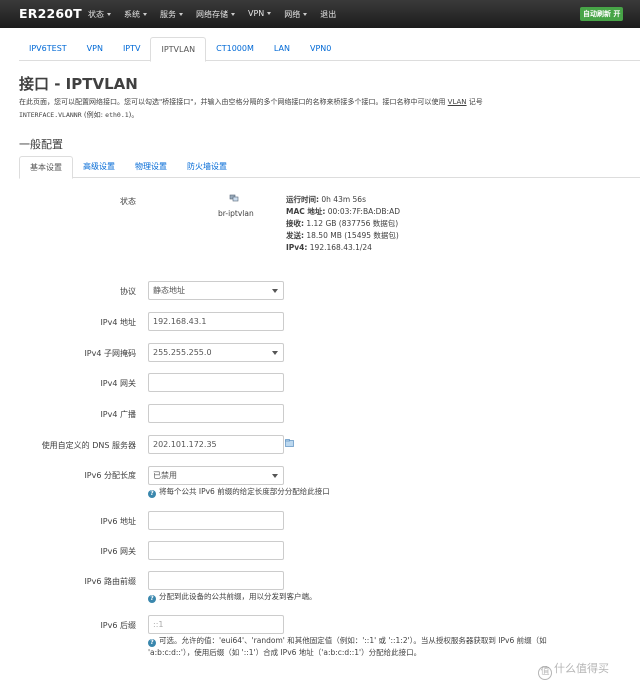  What do you see at coordinates (216, 580) in the screenshot?
I see `ipv6-prefix-input` at bounding box center [216, 580].